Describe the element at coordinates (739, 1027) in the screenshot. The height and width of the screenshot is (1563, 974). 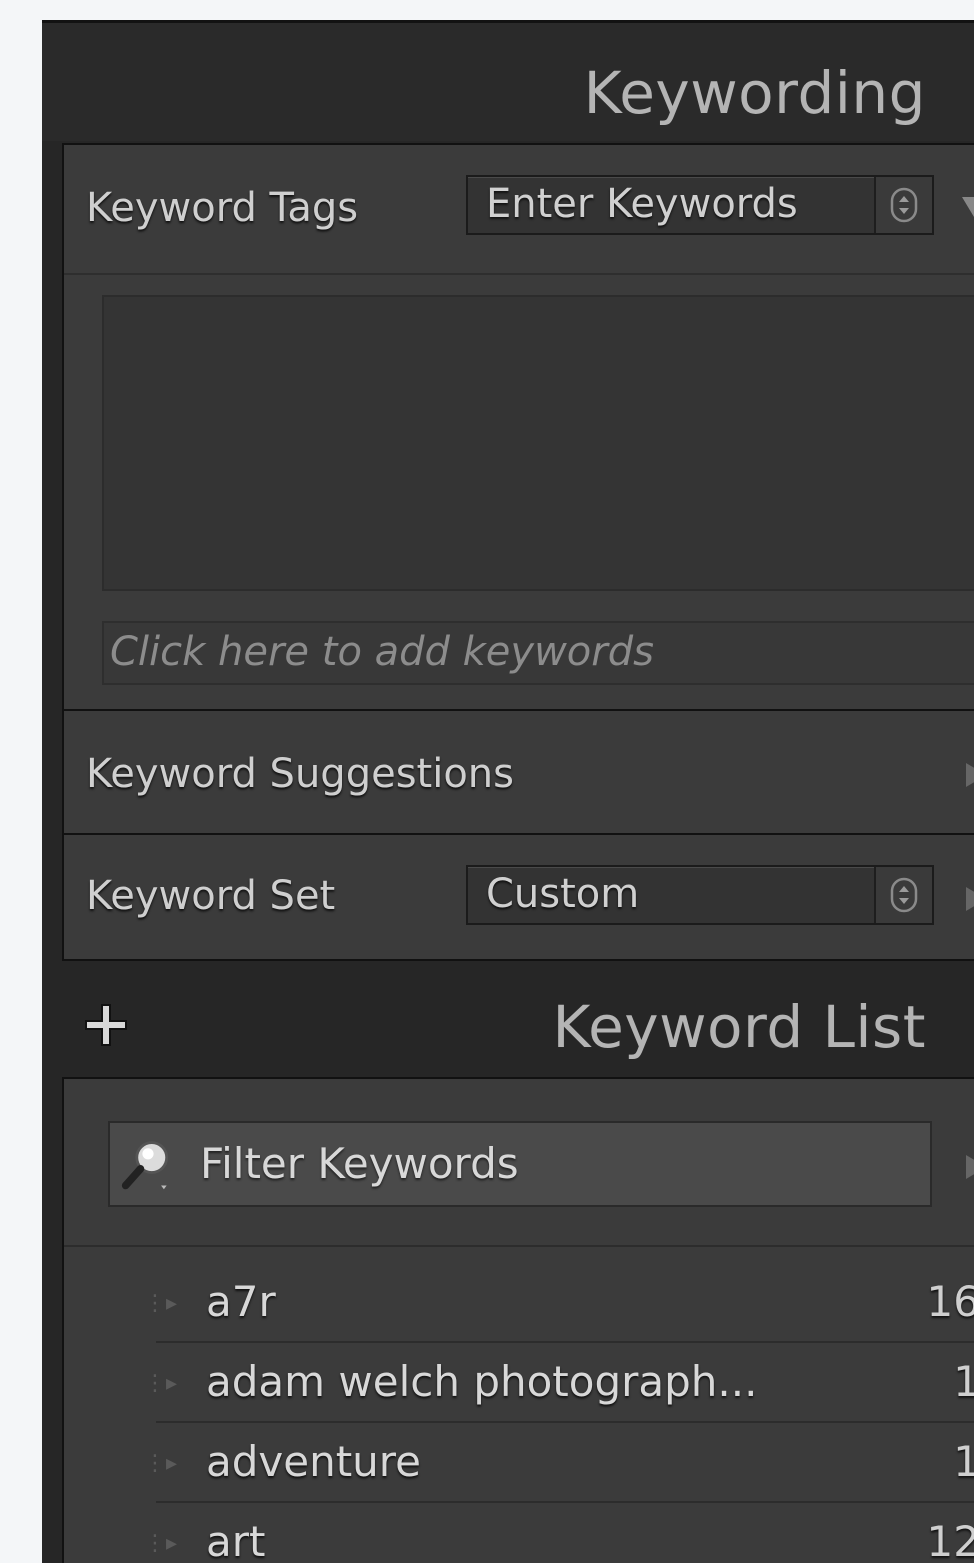
I see `keyword-list-title: Keyword List` at that location.